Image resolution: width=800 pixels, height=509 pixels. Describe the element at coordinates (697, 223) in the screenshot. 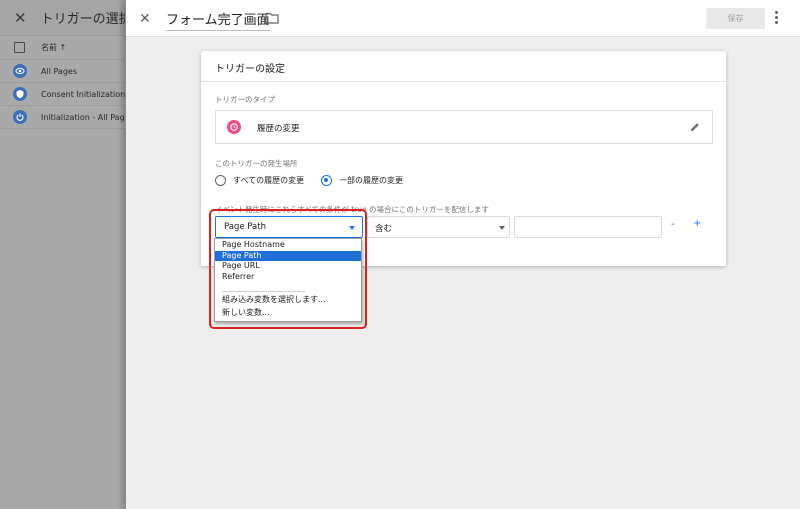

I see `add-condition-button: +` at that location.